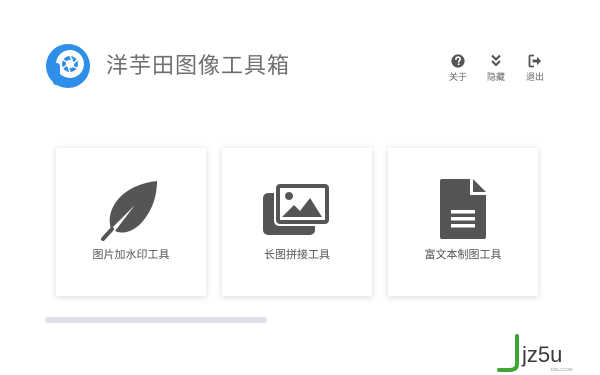  What do you see at coordinates (561, 369) in the screenshot?
I see `watermark-domain-text: JZ5U.COM` at bounding box center [561, 369].